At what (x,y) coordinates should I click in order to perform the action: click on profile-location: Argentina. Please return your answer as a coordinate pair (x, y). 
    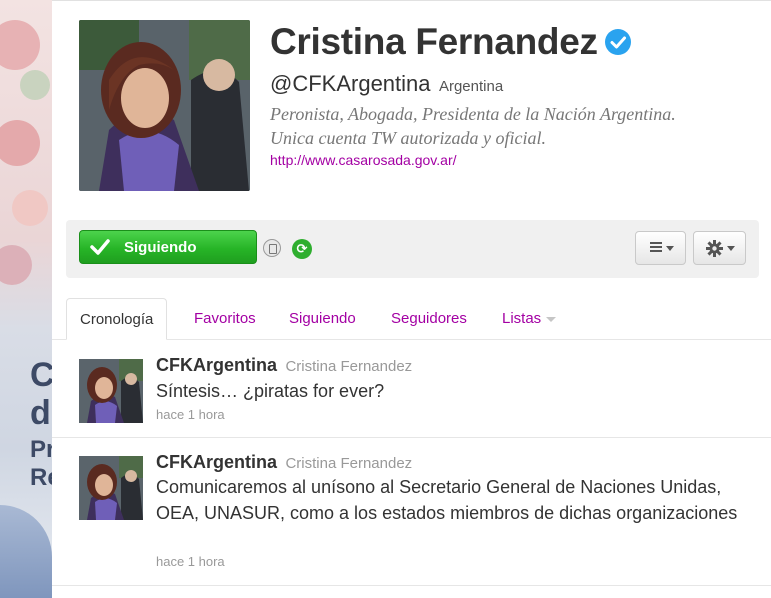
    Looking at the image, I should click on (471, 86).